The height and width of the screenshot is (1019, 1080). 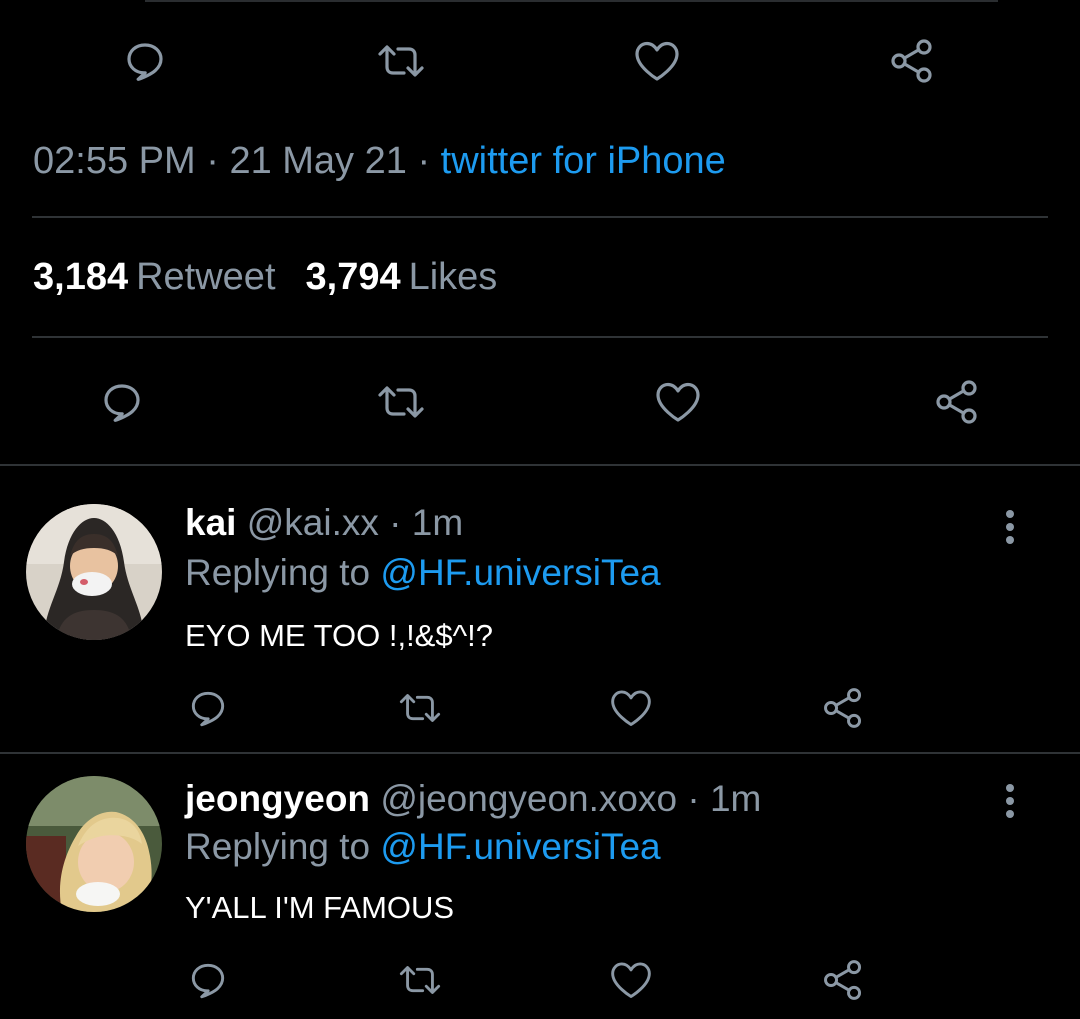 What do you see at coordinates (540, 337) in the screenshot?
I see `stats-divider` at bounding box center [540, 337].